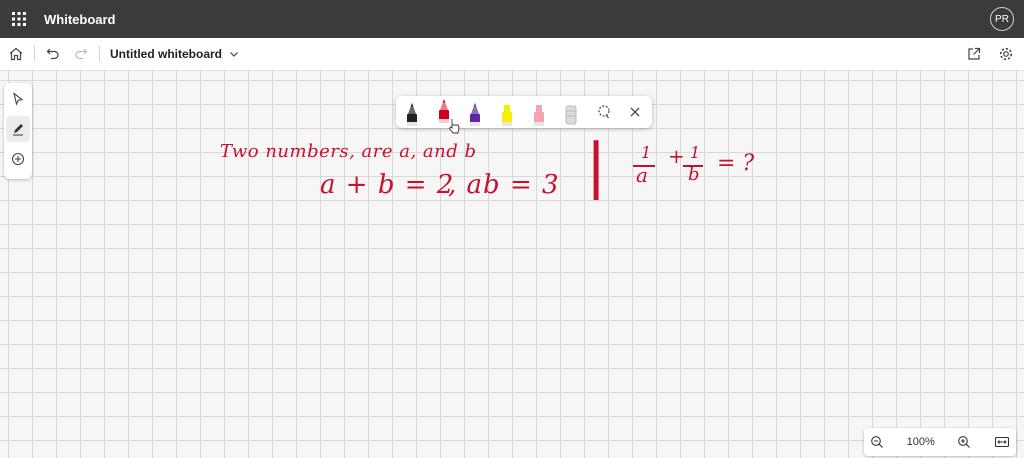 This screenshot has height=458, width=1024. Describe the element at coordinates (1002, 19) in the screenshot. I see `avatar: PR` at that location.